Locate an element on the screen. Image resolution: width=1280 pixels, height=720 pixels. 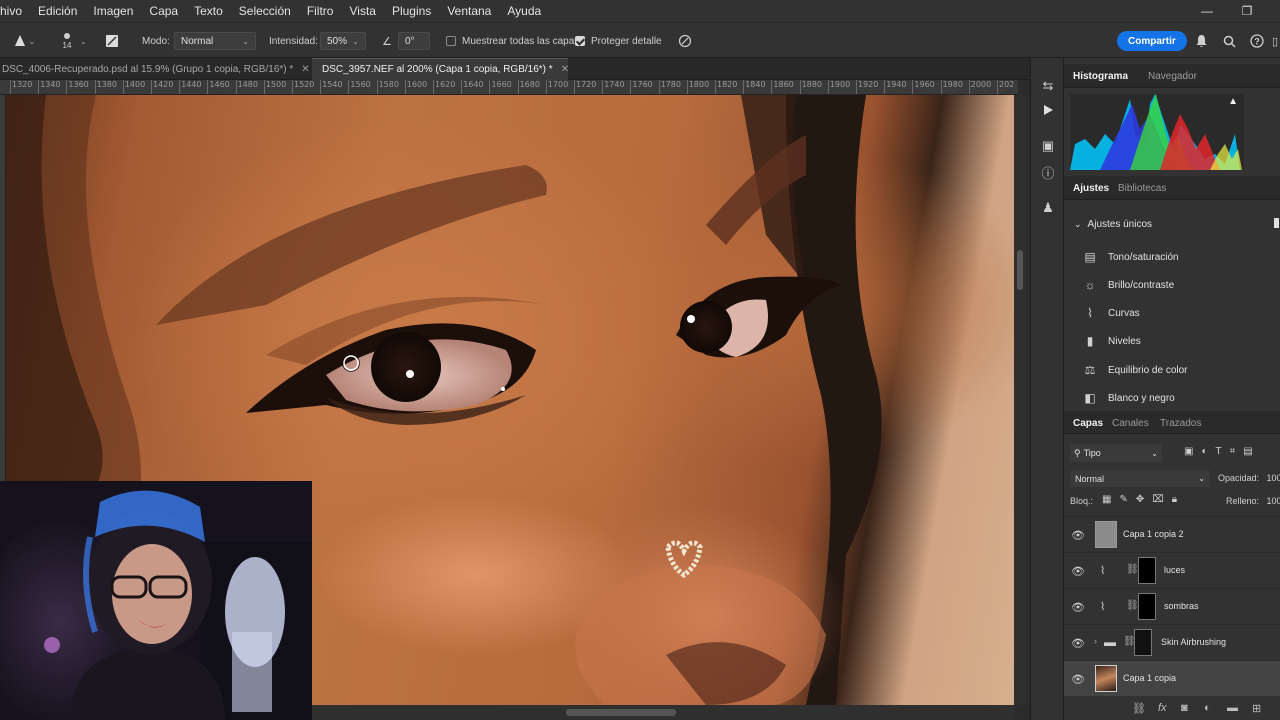
layer-row: 👁︎ ⌇ ⛓︎ luces is located at coordinates (1172, 570).